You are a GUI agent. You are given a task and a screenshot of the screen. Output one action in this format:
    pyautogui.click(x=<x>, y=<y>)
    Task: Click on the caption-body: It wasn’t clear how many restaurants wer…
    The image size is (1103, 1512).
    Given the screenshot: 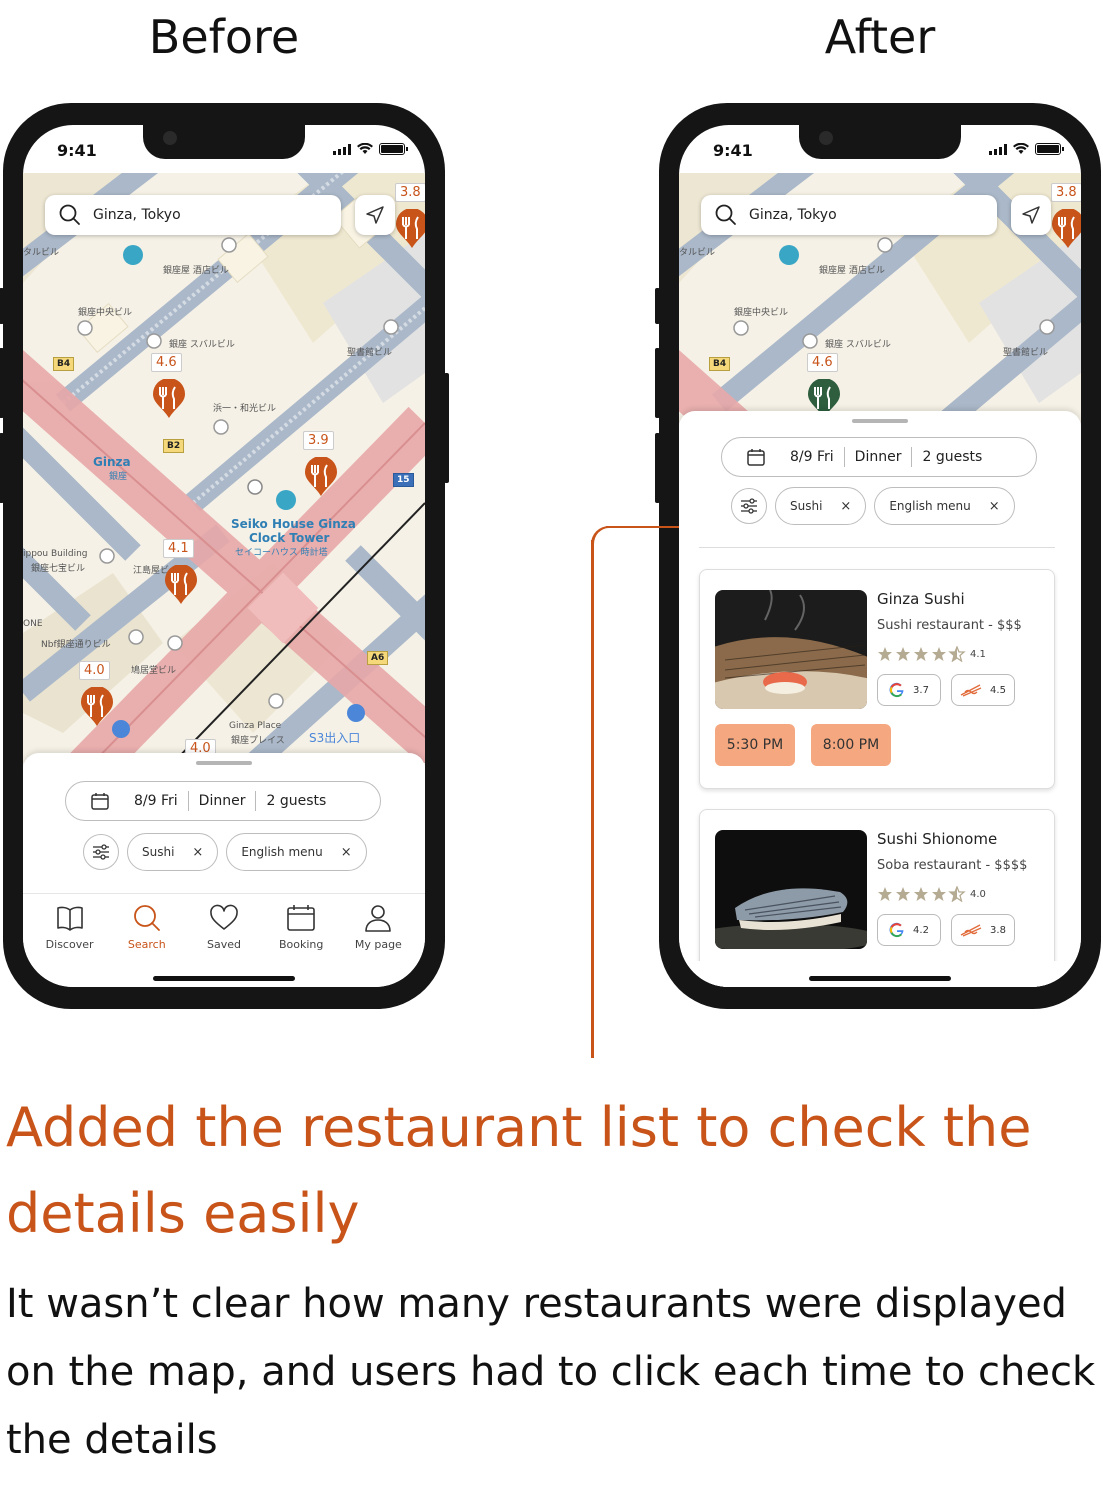 What is the action you would take?
    pyautogui.click(x=551, y=1372)
    